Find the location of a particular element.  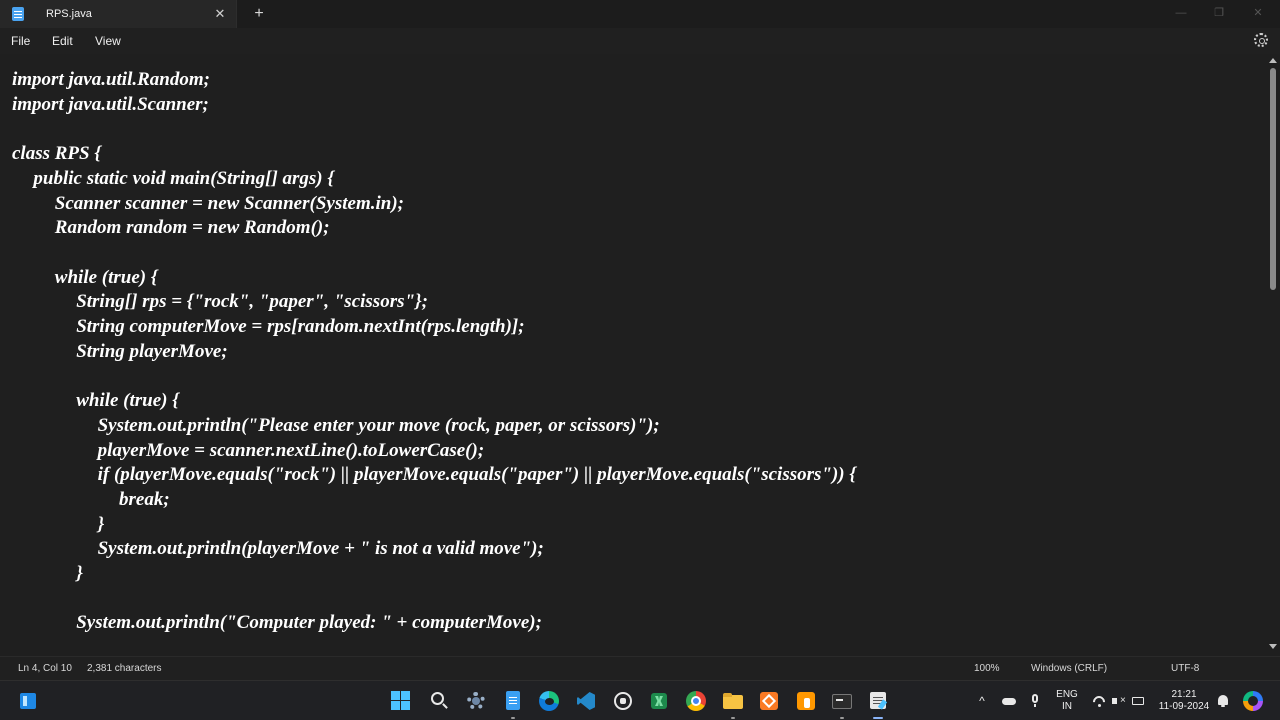

wifi-icon is located at coordinates (1099, 702).